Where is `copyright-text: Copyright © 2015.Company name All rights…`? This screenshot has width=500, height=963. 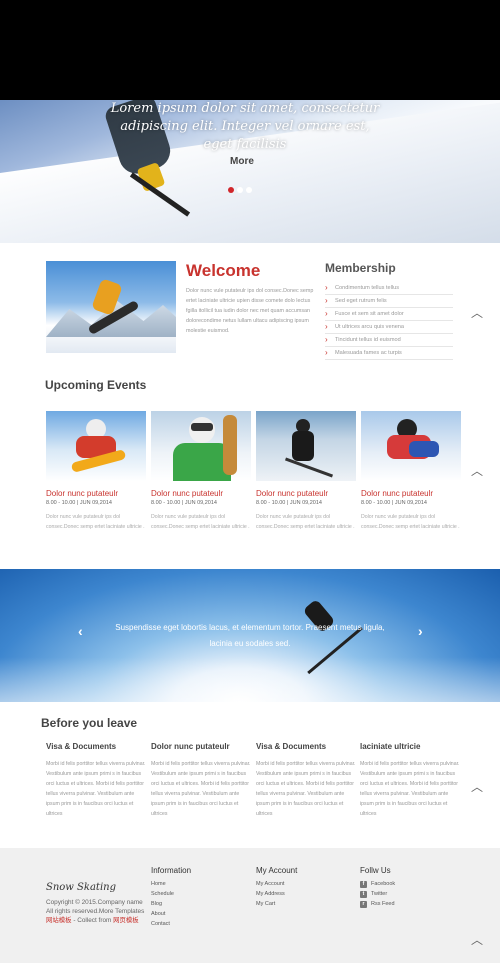 copyright-text: Copyright © 2015.Company name All rights… is located at coordinates (95, 907).